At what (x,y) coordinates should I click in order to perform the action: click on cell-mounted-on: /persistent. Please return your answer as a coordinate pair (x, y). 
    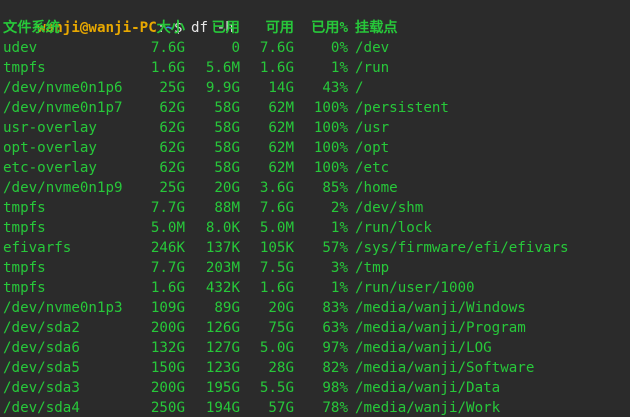
    Looking at the image, I should click on (402, 108).